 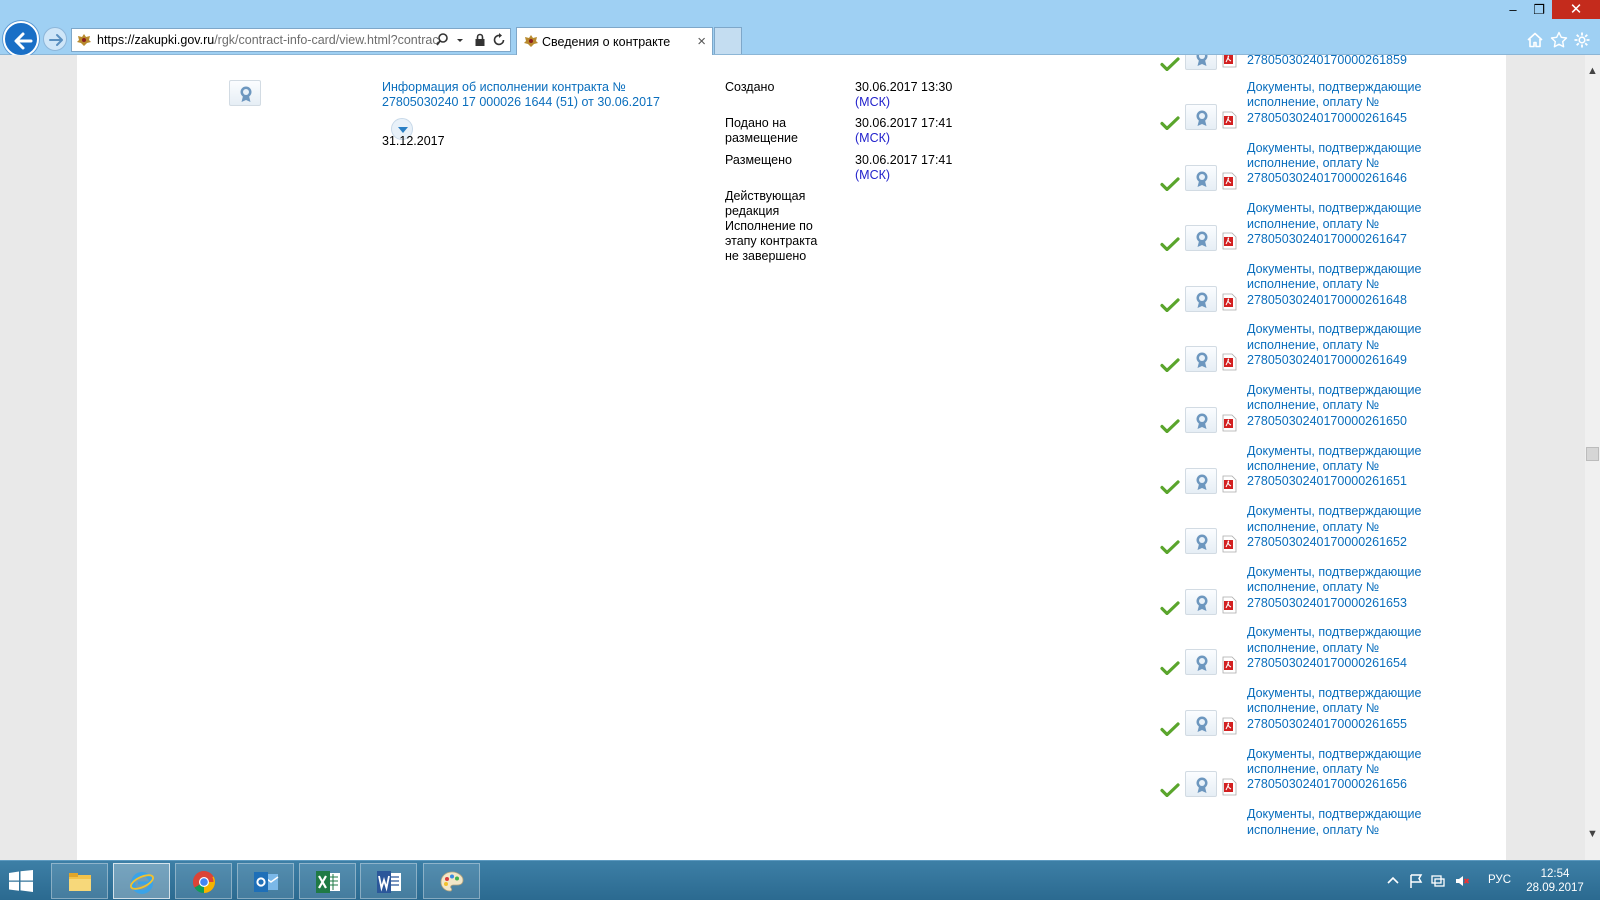 I want to click on input-language: РУС, so click(x=1499, y=880).